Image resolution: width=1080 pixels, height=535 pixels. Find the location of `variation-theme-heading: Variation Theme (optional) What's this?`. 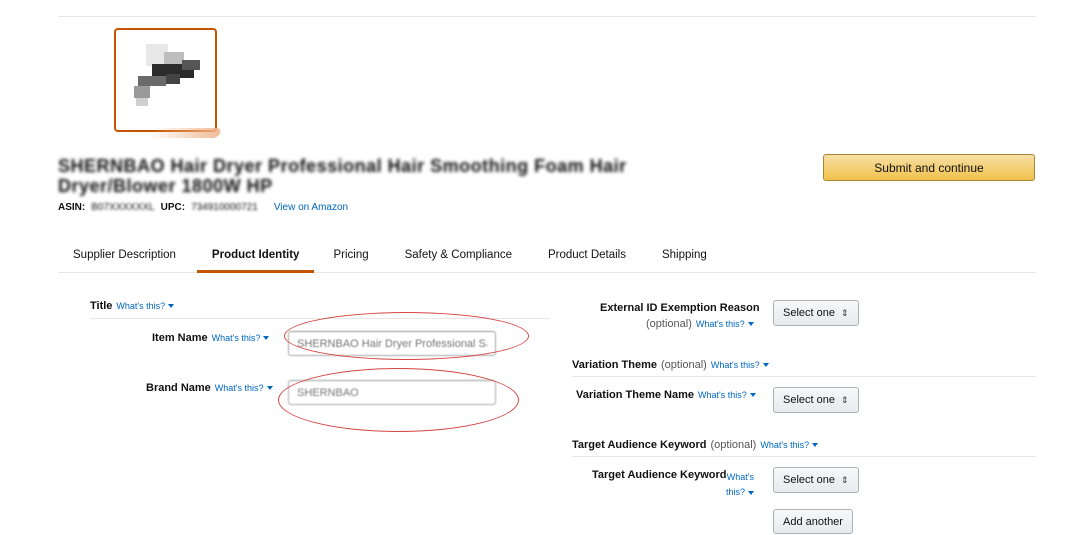

variation-theme-heading: Variation Theme (optional) What's this? is located at coordinates (670, 365).